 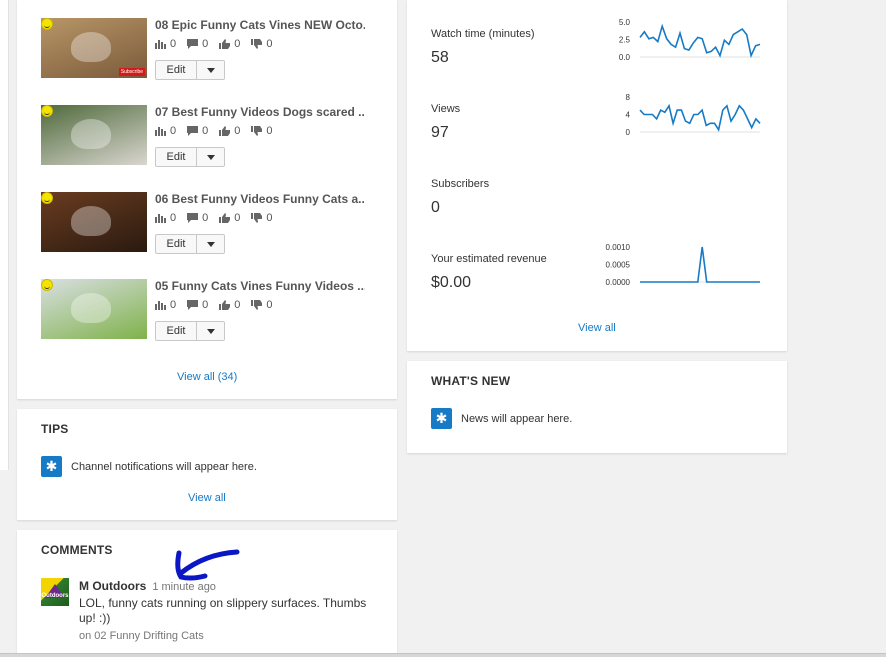 I want to click on sparkline-tick-label: 0.0005, so click(x=618, y=265).